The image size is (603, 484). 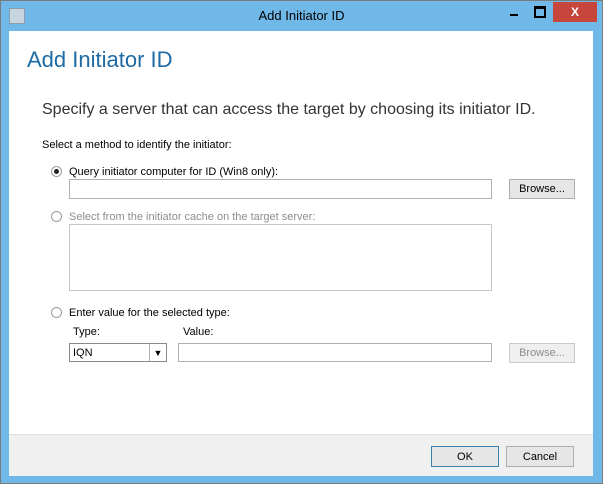 What do you see at coordinates (198, 332) in the screenshot?
I see `value-label: Value:` at bounding box center [198, 332].